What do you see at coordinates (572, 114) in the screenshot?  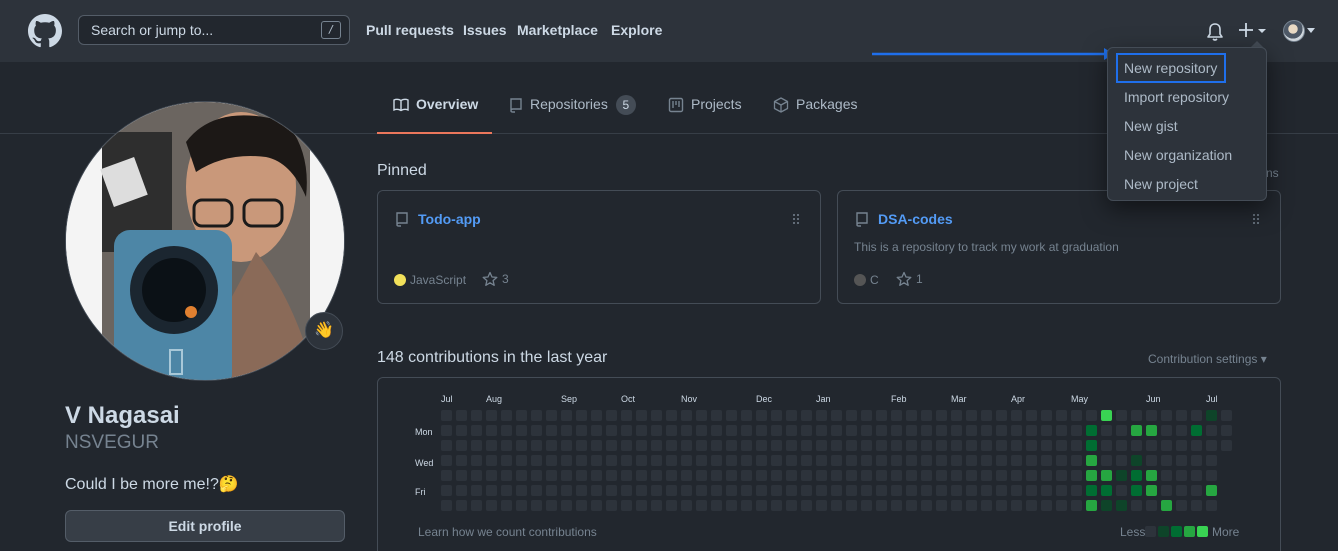 I see `tab-repositories: Repositories 5` at bounding box center [572, 114].